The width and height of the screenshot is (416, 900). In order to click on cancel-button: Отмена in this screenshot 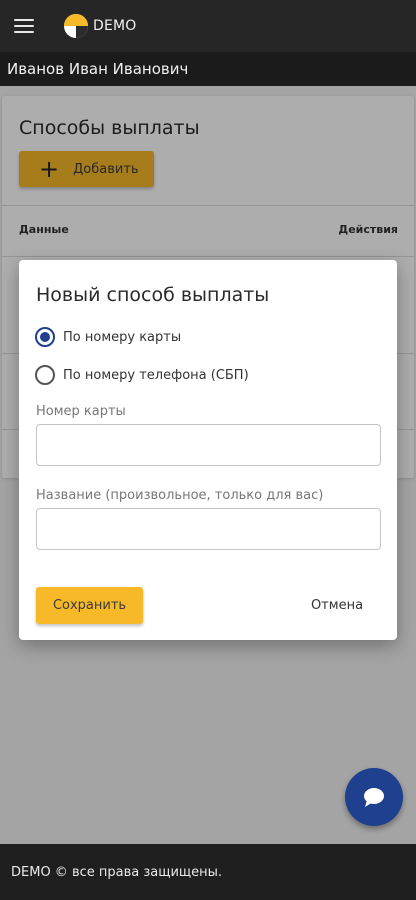, I will do `click(337, 605)`.